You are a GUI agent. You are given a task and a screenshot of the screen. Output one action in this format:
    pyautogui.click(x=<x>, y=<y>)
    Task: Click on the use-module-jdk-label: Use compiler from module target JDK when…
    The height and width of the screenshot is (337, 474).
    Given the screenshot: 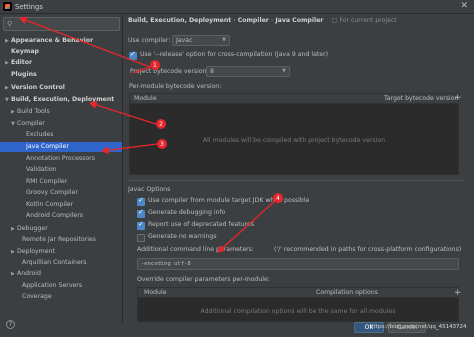 What is the action you would take?
    pyautogui.click(x=229, y=200)
    